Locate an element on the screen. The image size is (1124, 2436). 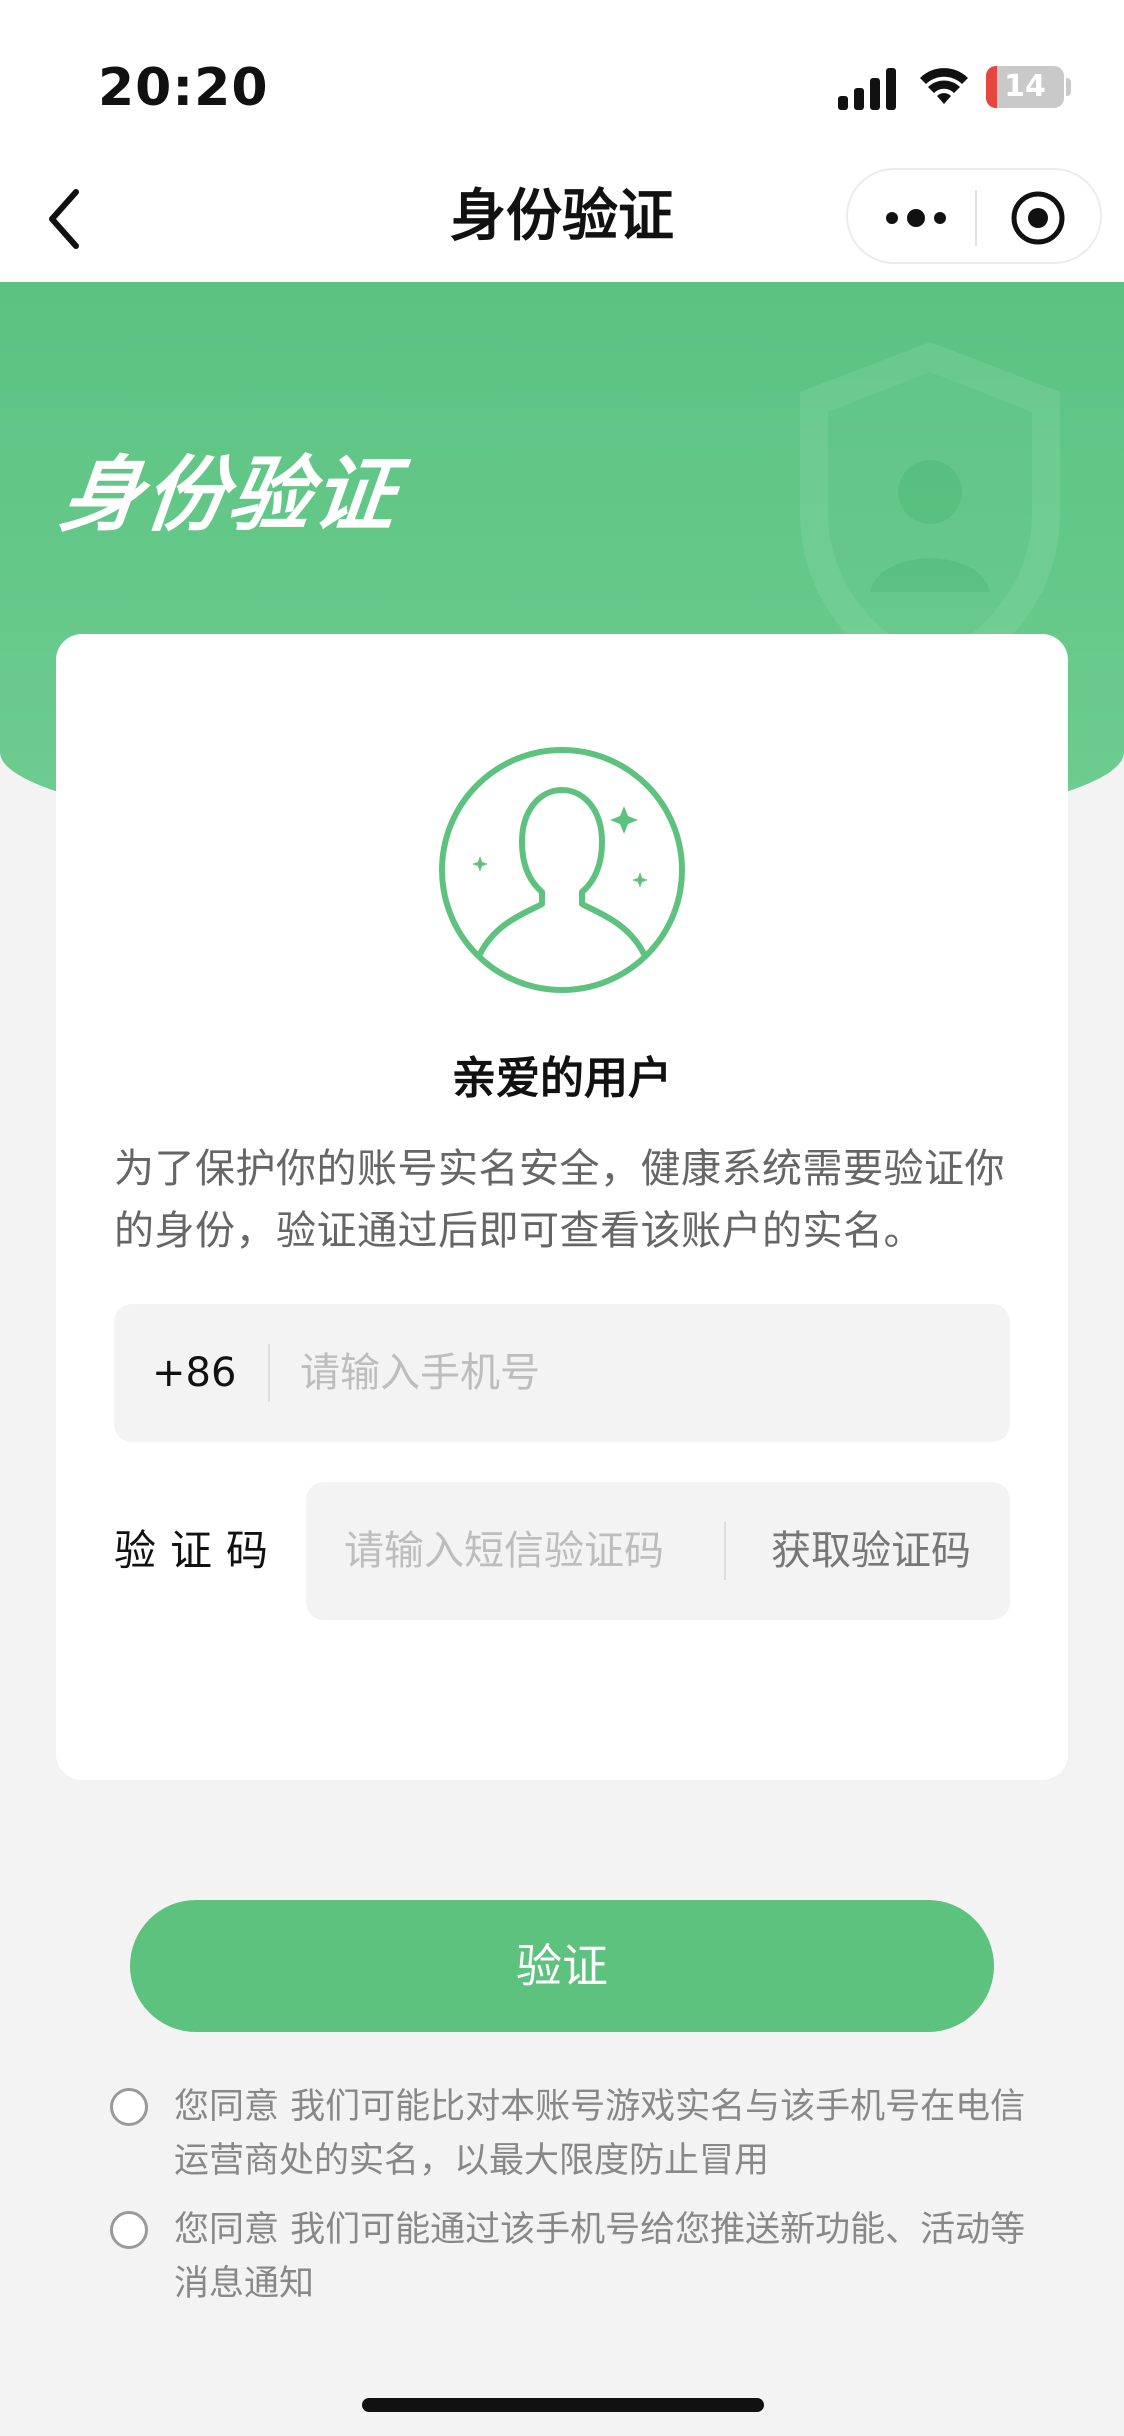
home-indicator is located at coordinates (563, 2405).